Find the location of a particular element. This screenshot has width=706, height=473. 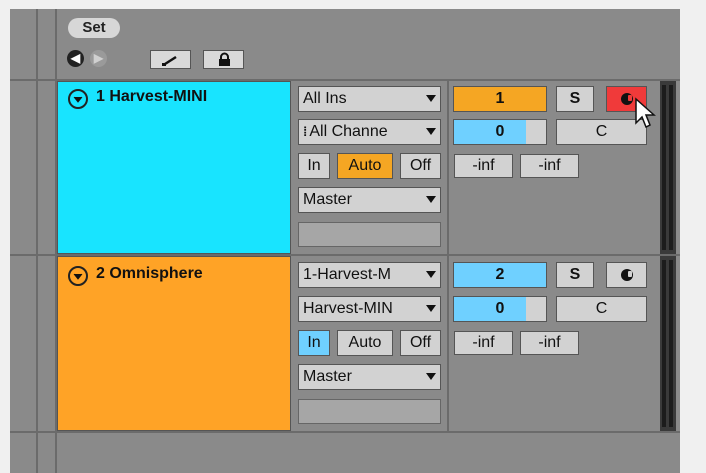

track-1-level-meter is located at coordinates (668, 167).